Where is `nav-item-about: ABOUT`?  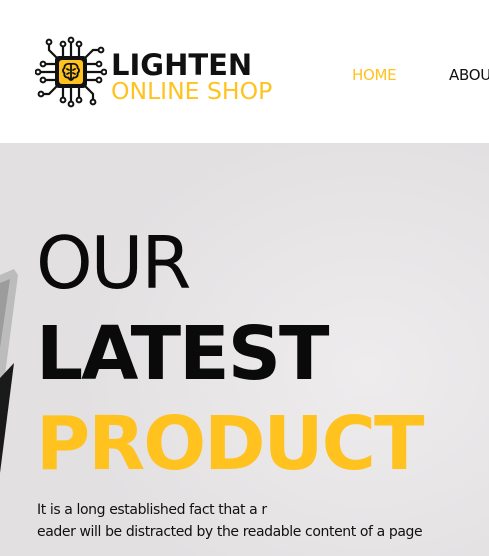 nav-item-about: ABOUT is located at coordinates (469, 75).